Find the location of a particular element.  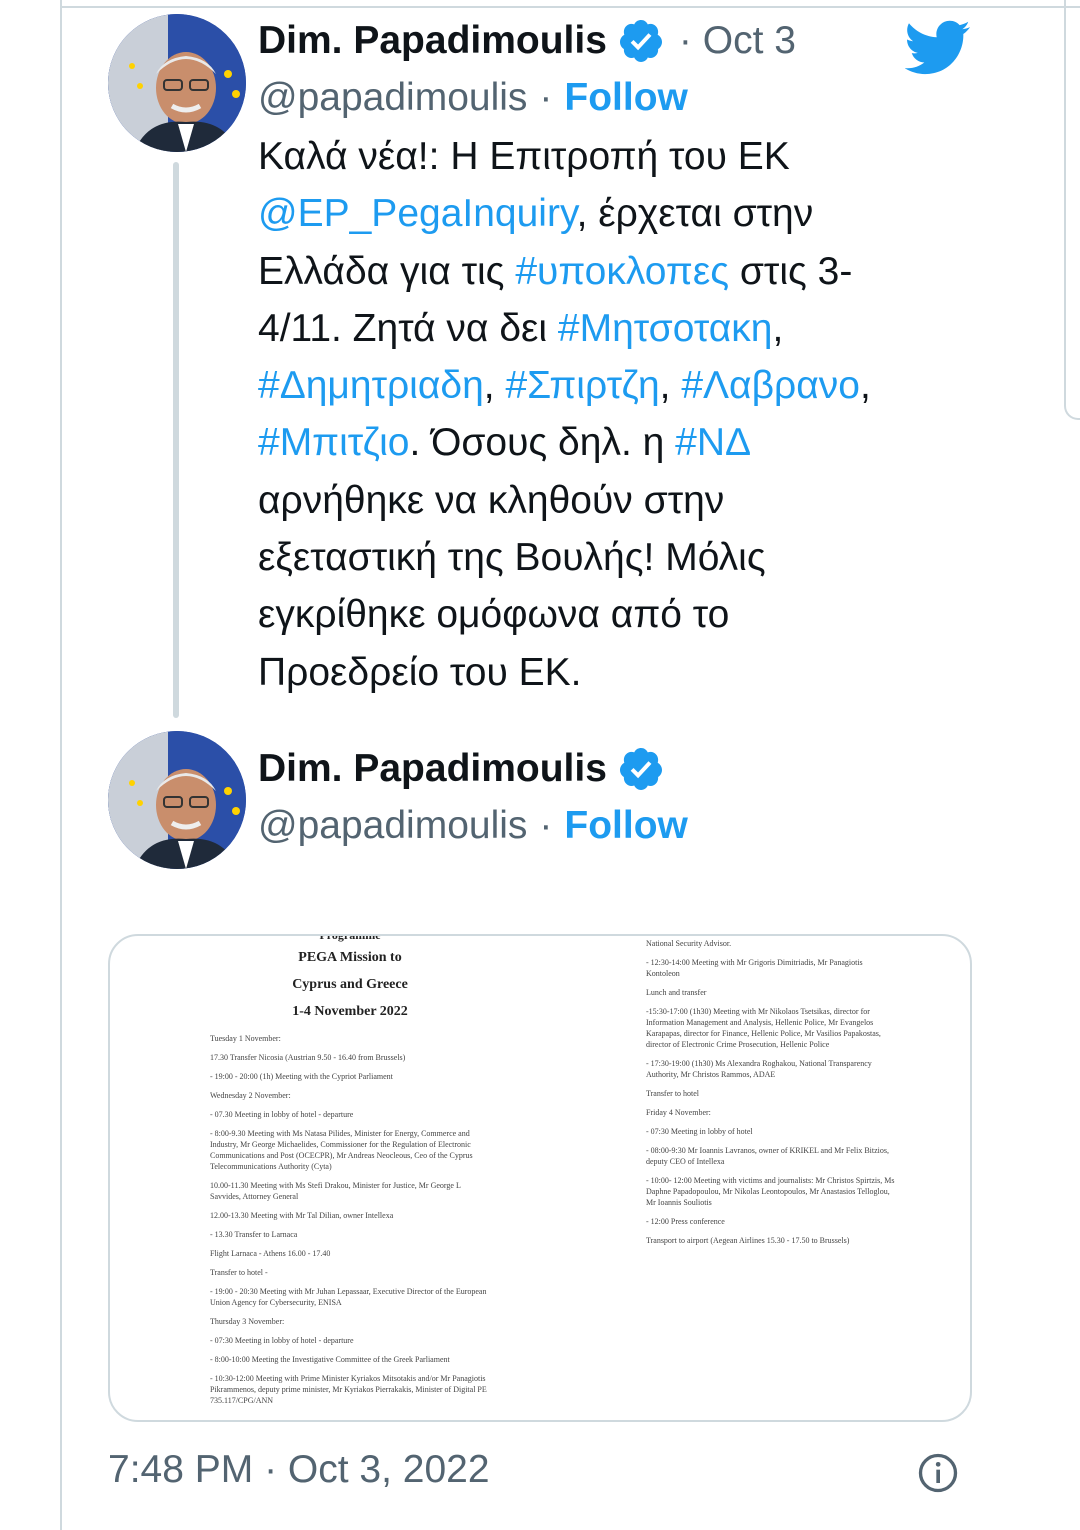

tweet-text-segment: Ελλάδα για τις is located at coordinates (387, 271).